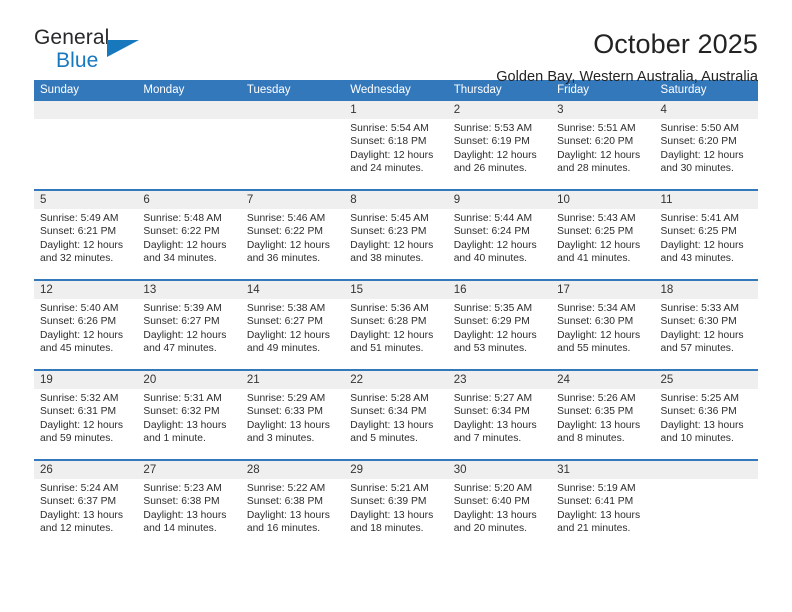  I want to click on daylight-text-line2: and 5 minutes., so click(384, 438).